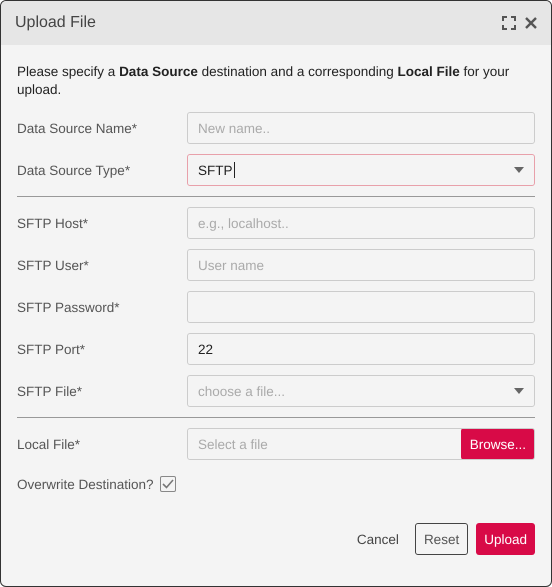 The image size is (552, 587). I want to click on dropdown-field: SFTP, so click(361, 170).